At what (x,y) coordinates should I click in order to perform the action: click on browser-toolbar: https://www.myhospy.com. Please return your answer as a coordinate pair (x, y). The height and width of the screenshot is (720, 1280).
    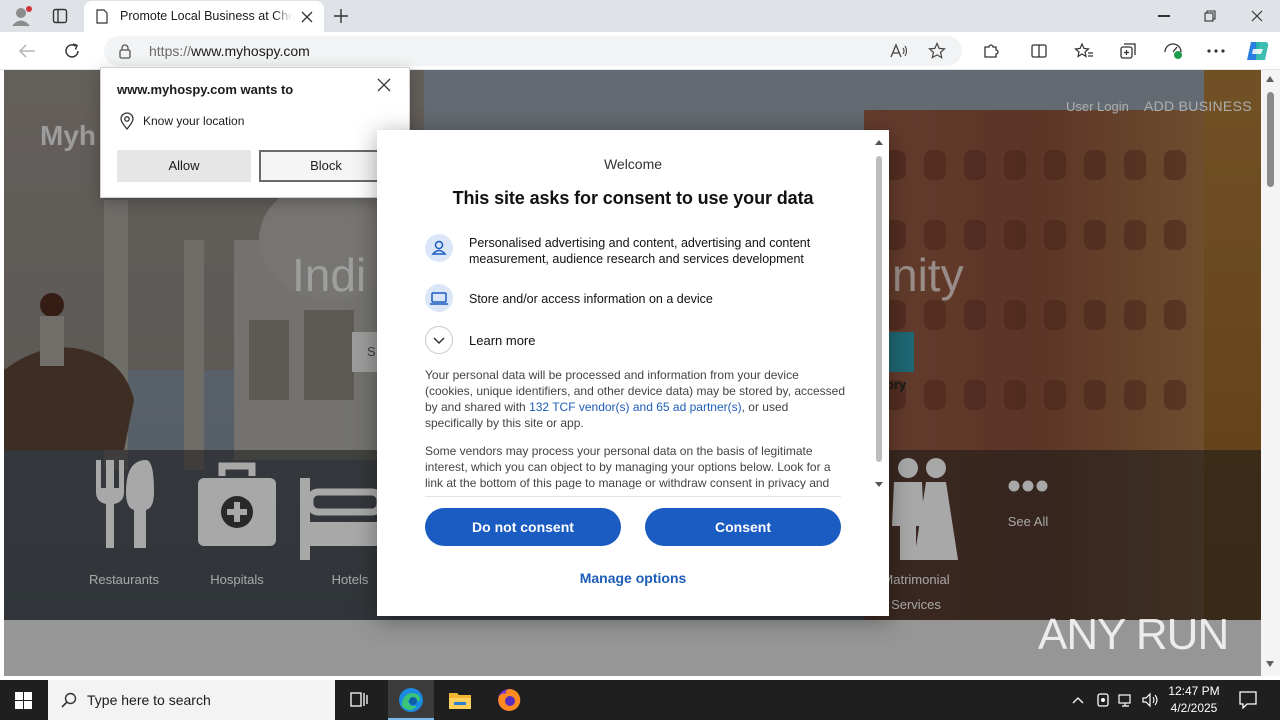
    Looking at the image, I should click on (640, 51).